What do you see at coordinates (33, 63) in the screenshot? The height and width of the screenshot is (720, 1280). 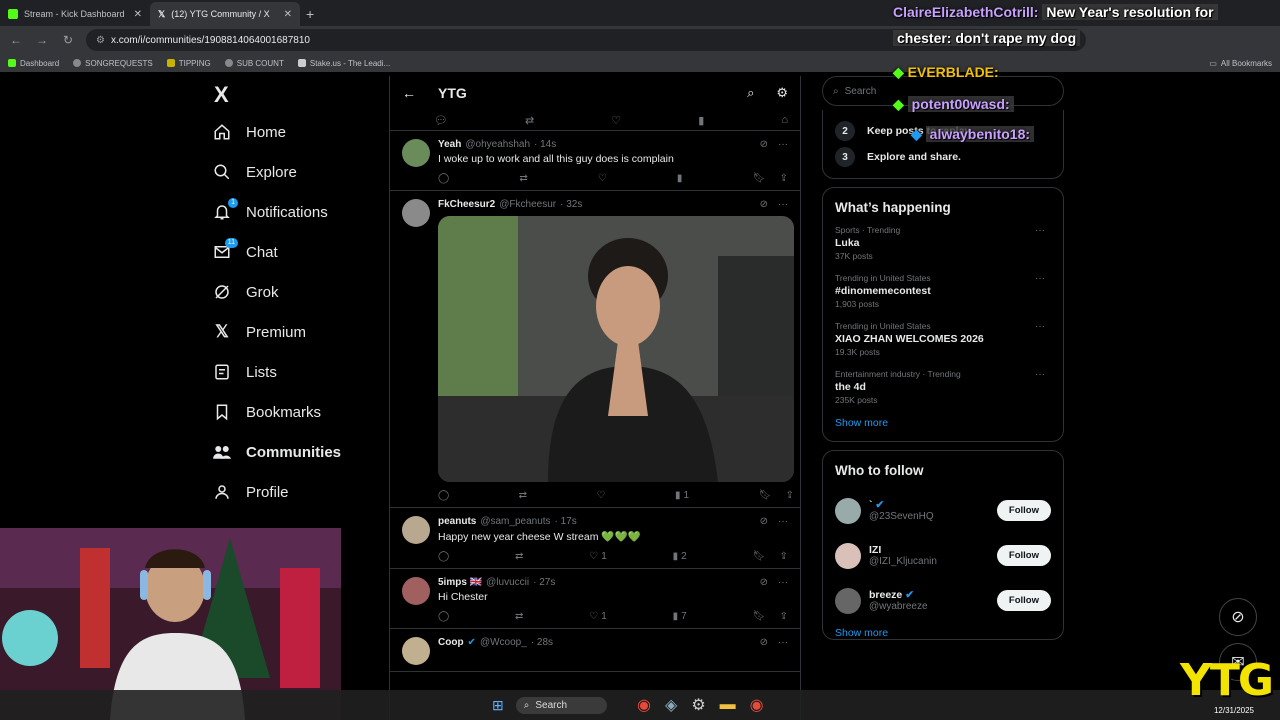 I see `bookmark-dashboard: Dashboard` at bounding box center [33, 63].